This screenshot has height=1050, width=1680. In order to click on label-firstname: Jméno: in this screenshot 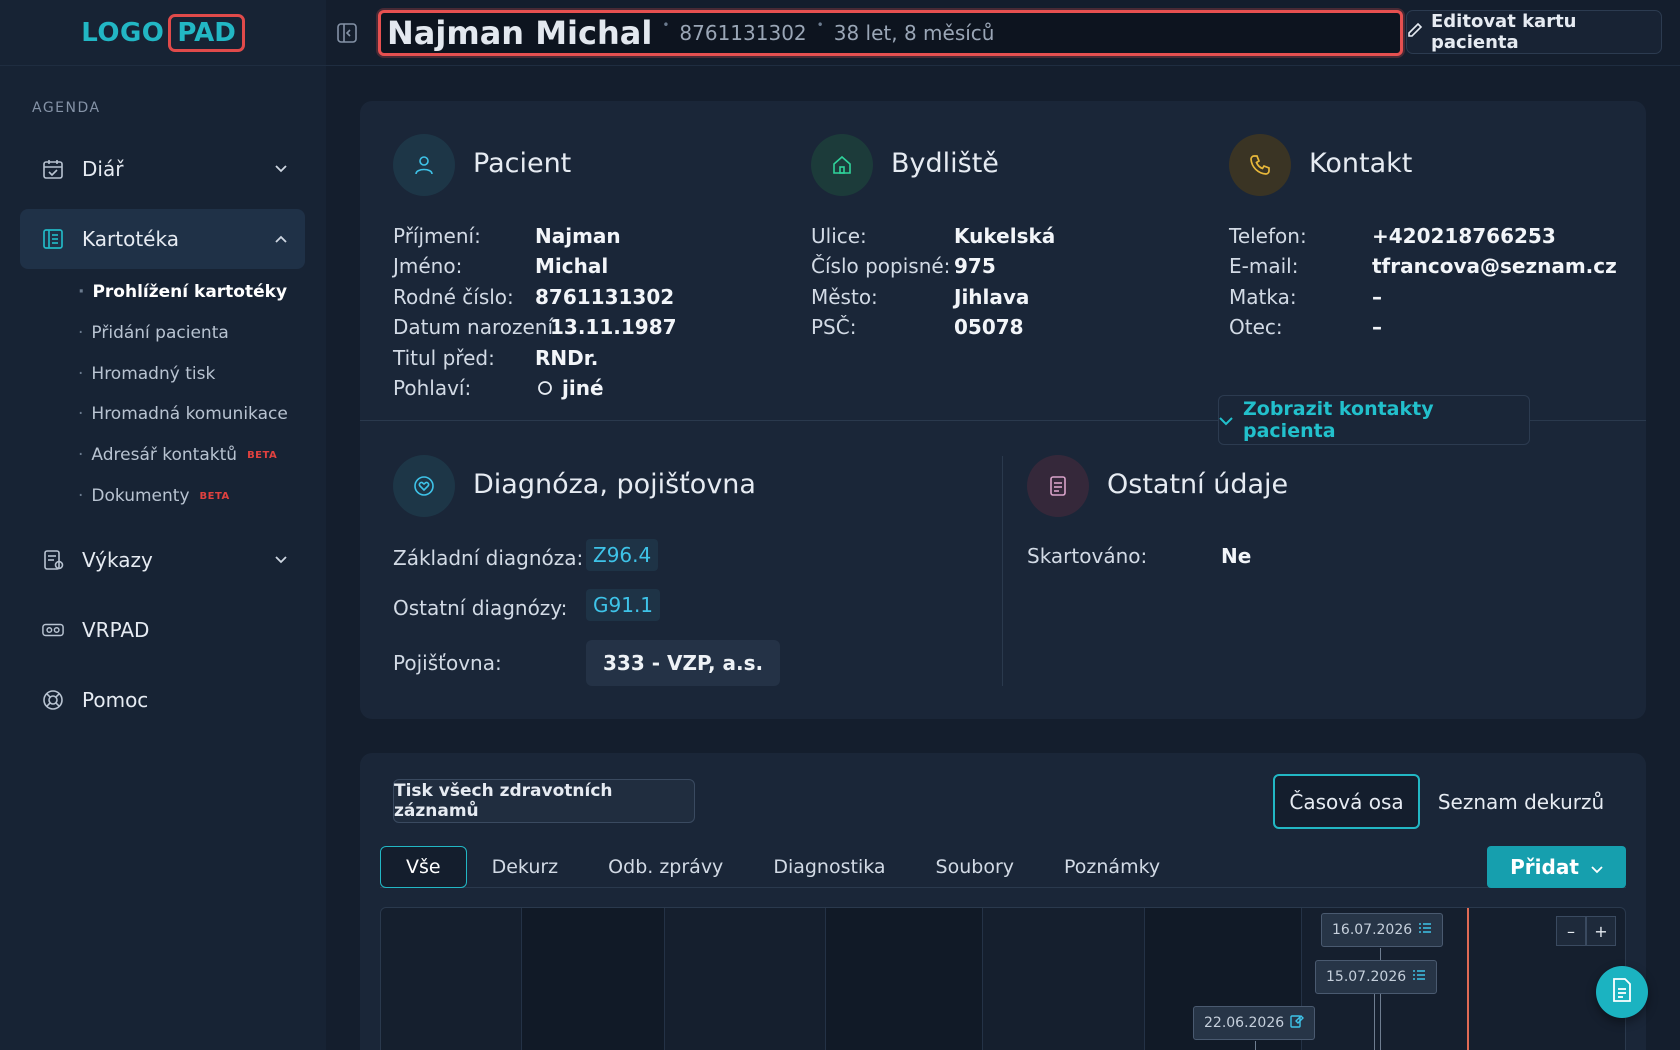, I will do `click(428, 266)`.